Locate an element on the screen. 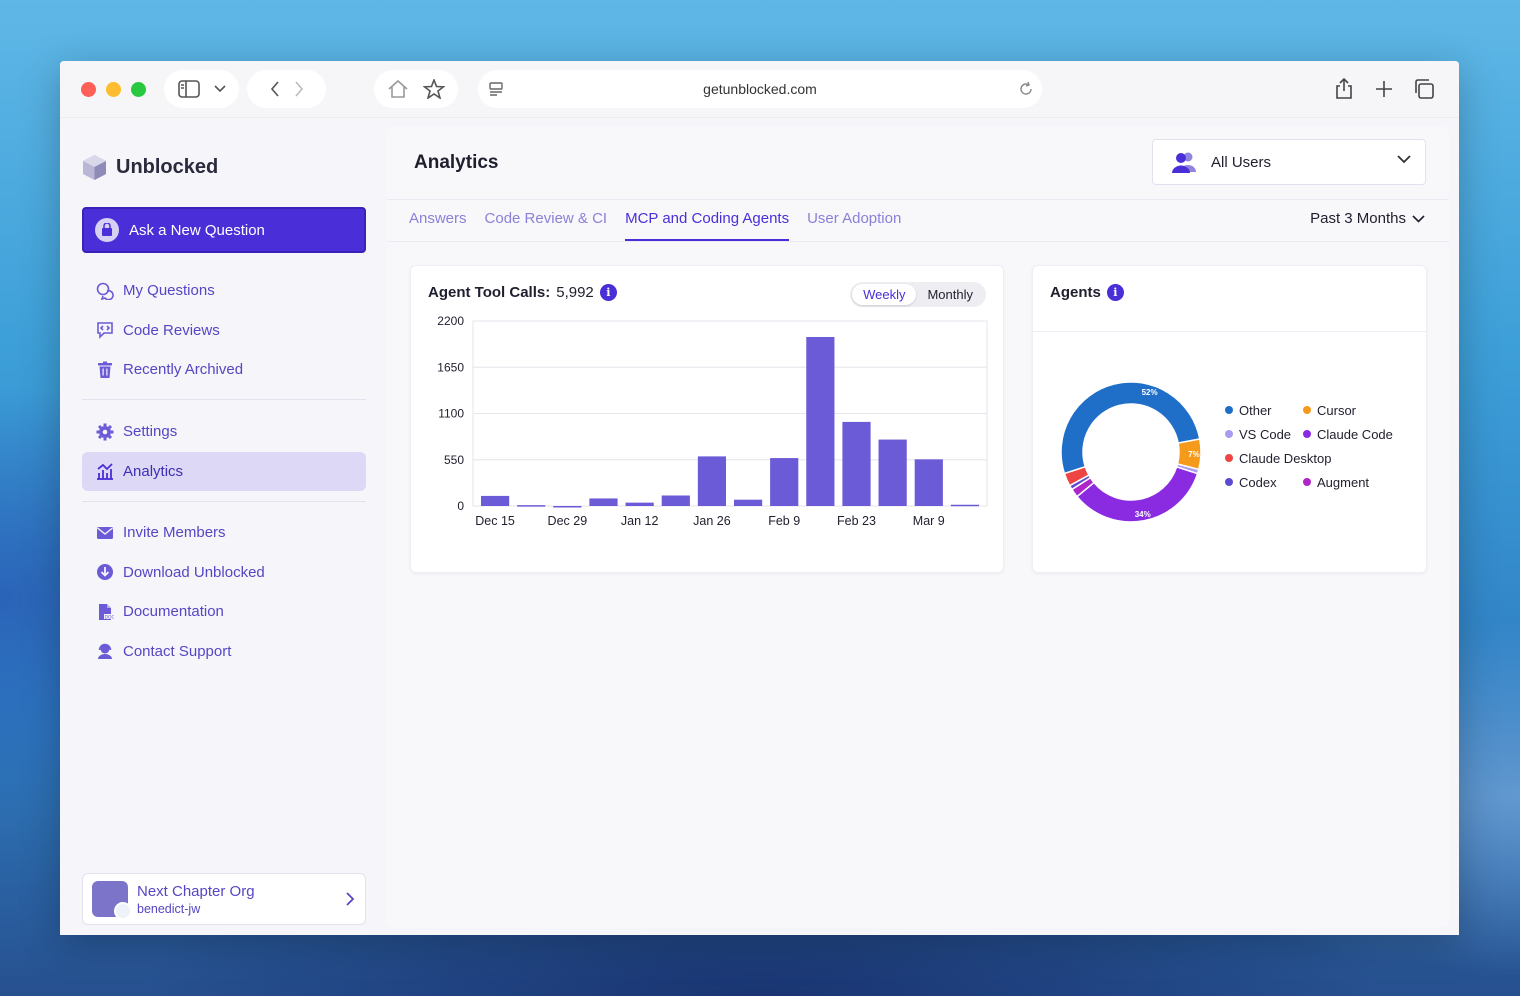 This screenshot has width=1520, height=996. agents-title-text: Agents is located at coordinates (1075, 292).